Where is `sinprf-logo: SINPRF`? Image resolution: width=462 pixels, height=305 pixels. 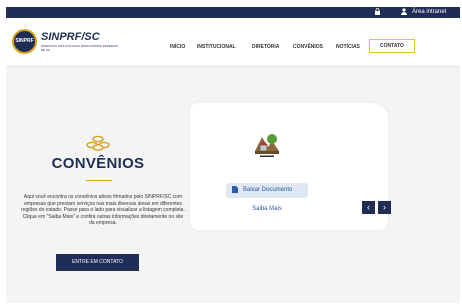
sinprf-logo: SINPRF is located at coordinates (24, 41).